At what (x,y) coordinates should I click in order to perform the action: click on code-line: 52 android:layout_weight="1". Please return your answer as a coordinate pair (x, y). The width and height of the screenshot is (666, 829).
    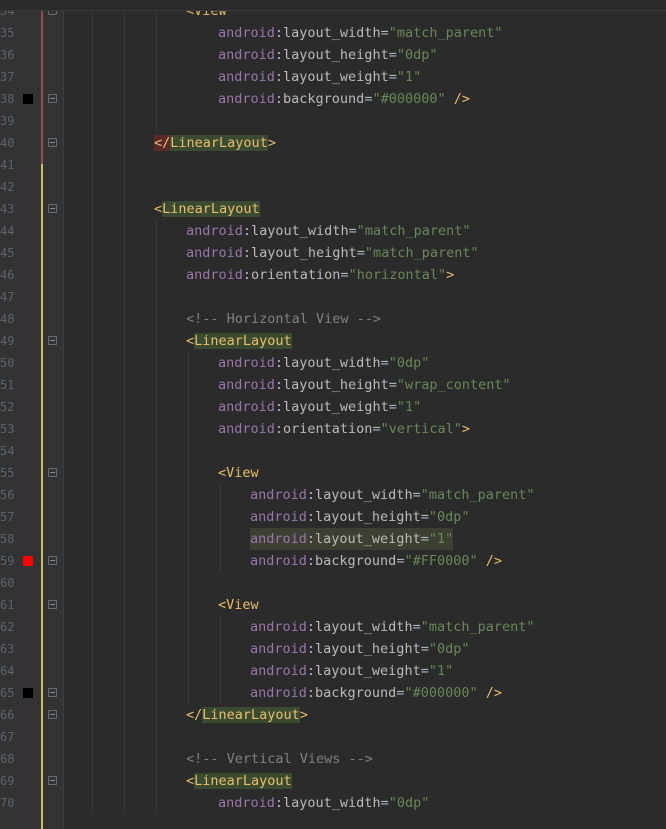
    Looking at the image, I should click on (333, 407).